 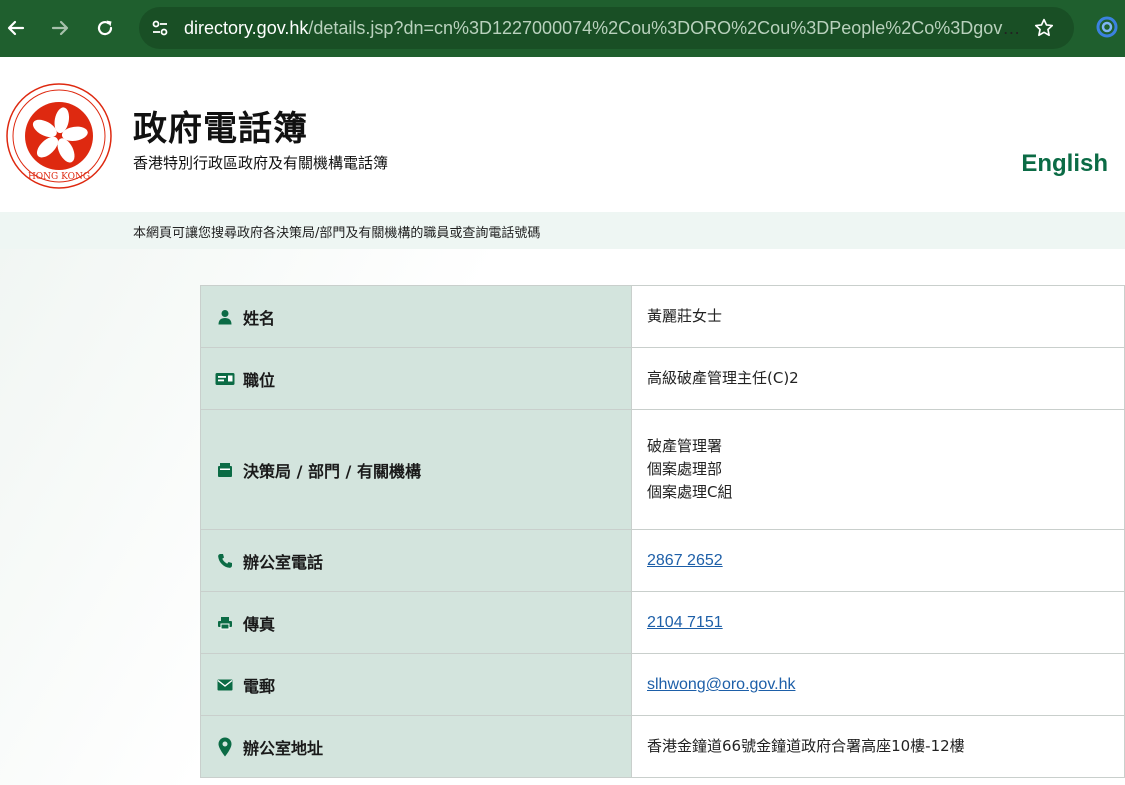 I want to click on emblem-text: HONG KONG, so click(x=59, y=177).